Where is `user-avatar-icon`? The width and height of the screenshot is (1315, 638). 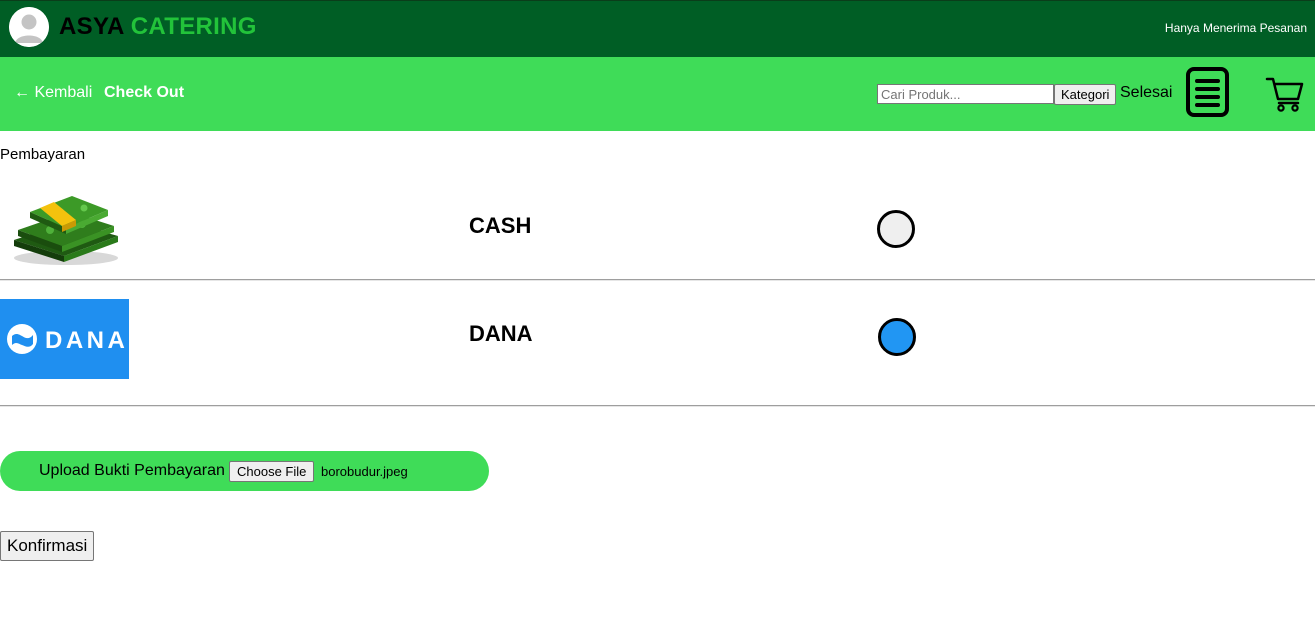 user-avatar-icon is located at coordinates (29, 27).